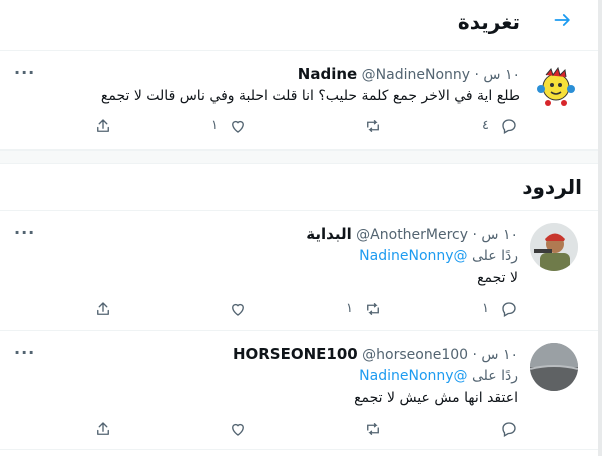 The width and height of the screenshot is (602, 456). I want to click on reply-count: ٤, so click(485, 125).